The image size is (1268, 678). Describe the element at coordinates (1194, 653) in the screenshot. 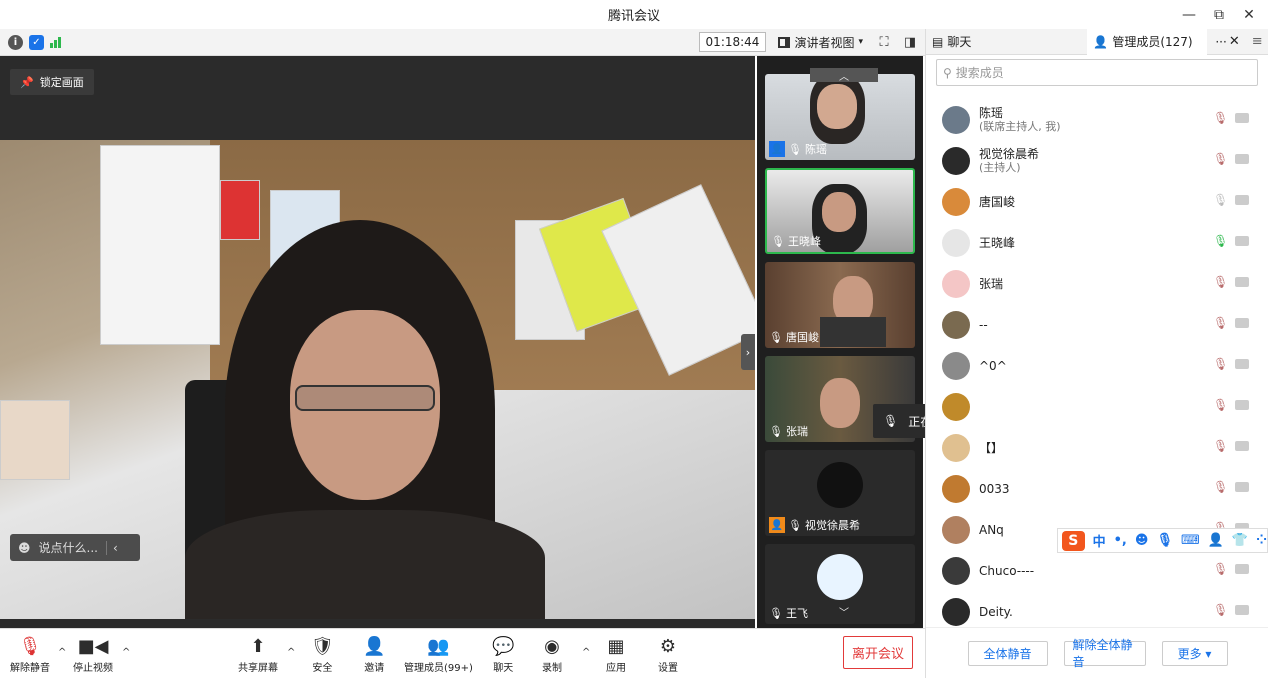

I see `more-button: 更多 ▾` at that location.